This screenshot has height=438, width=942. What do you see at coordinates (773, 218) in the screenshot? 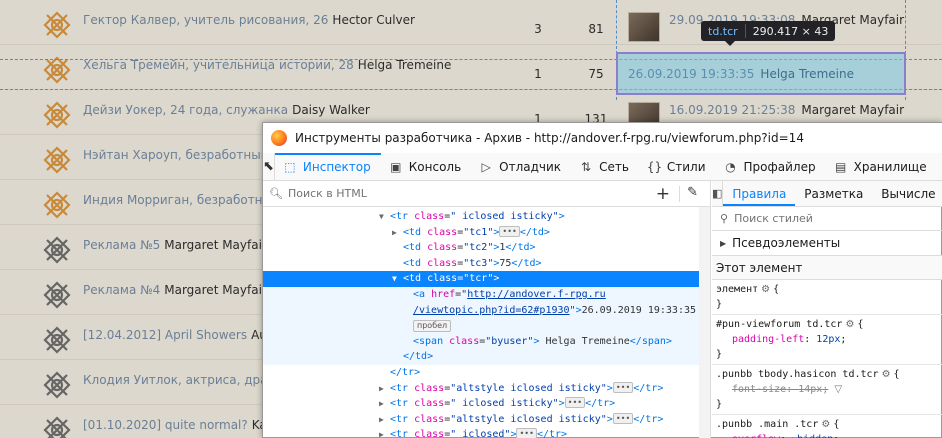
I see `filter-styles-input: Поиск стилей` at bounding box center [773, 218].